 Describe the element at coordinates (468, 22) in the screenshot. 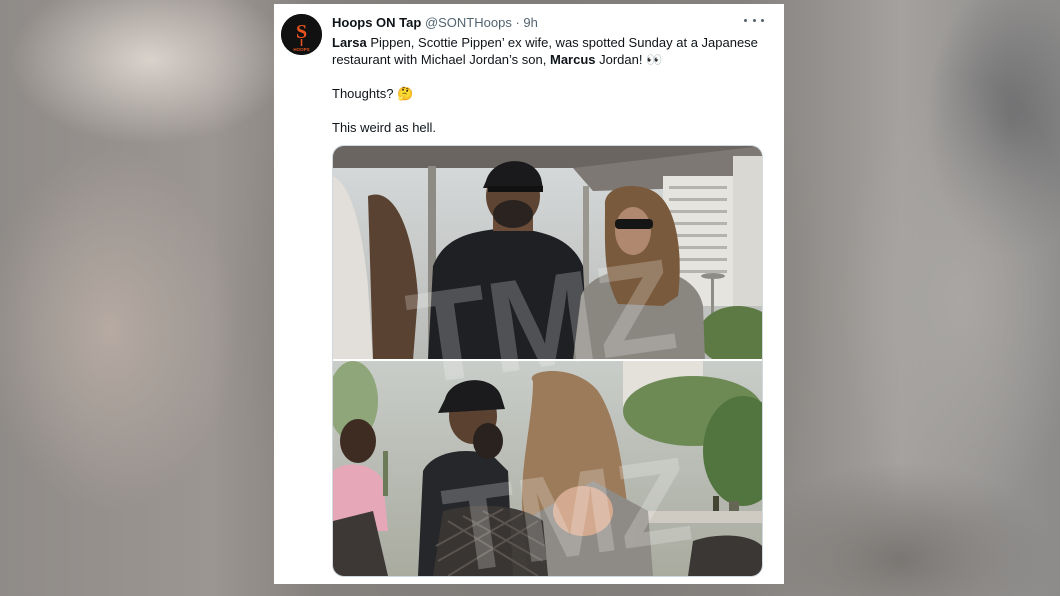

I see `user-handle: @SONTHoops` at that location.